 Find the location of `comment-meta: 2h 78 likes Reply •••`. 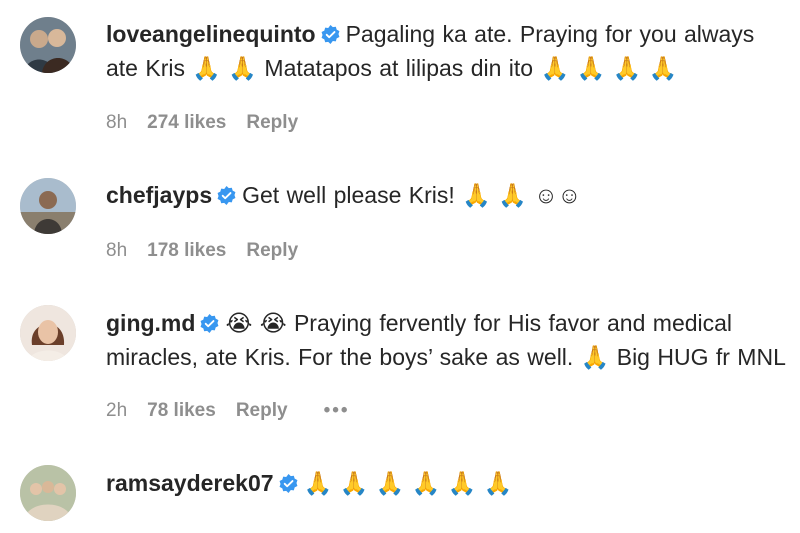

comment-meta: 2h 78 likes Reply ••• is located at coordinates (228, 411).